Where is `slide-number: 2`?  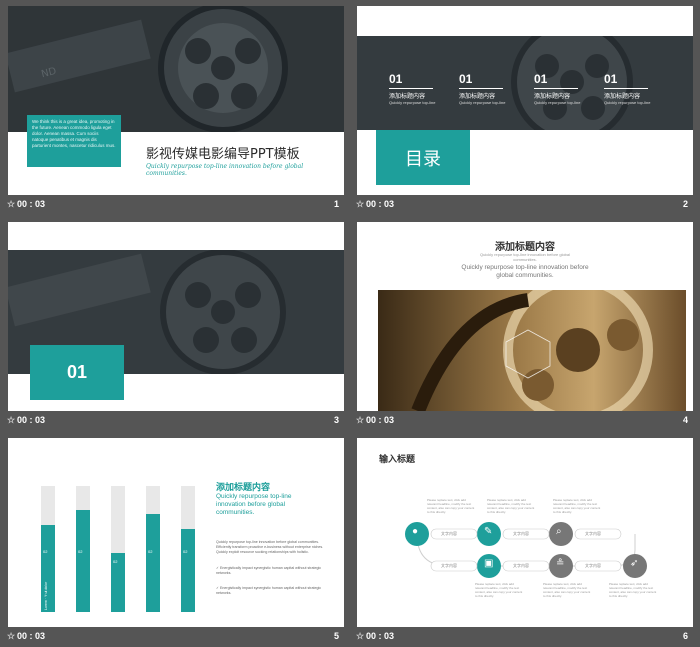
slide-number: 2 is located at coordinates (685, 204).